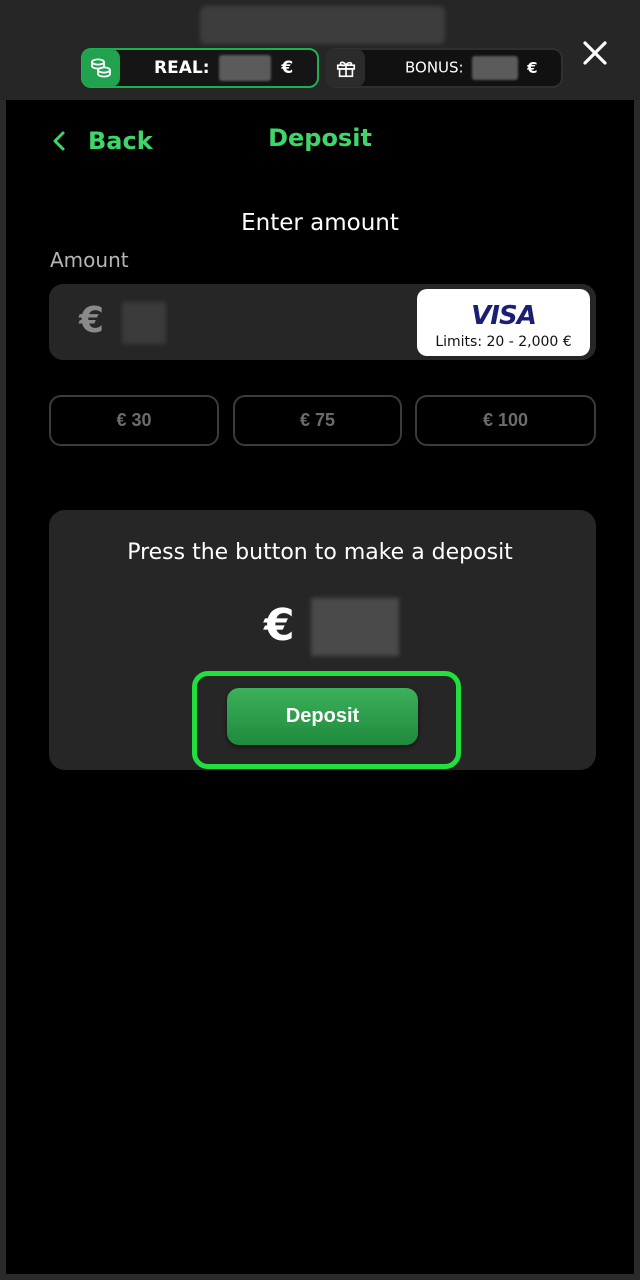 This screenshot has height=1280, width=640. Describe the element at coordinates (182, 68) in the screenshot. I see `real-label-text: REAL:` at that location.